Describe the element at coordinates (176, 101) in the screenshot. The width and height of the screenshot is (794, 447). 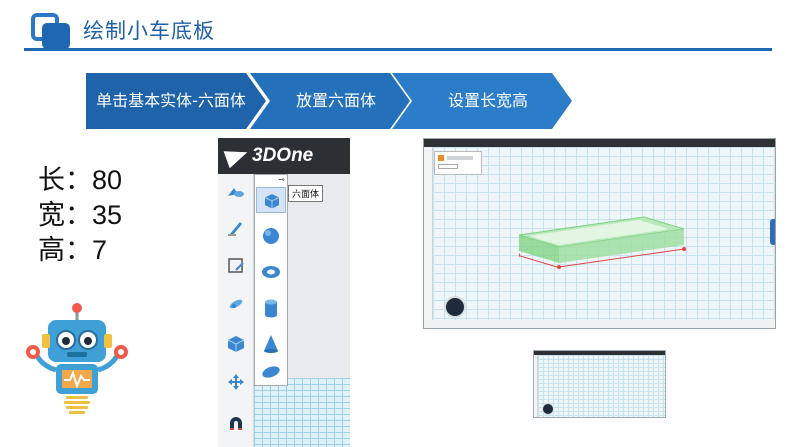
I see `step-1: 单击基本实体-六面体` at that location.